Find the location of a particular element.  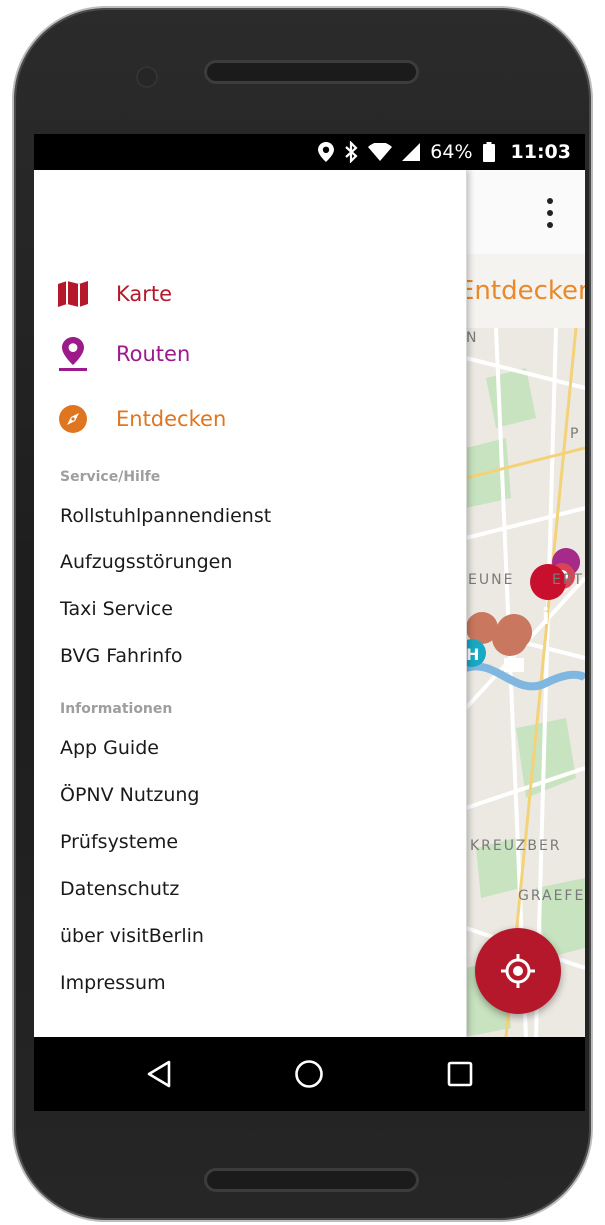

menu-item-aufzugsstoerungen: Aufzugsstörungen is located at coordinates (146, 562).